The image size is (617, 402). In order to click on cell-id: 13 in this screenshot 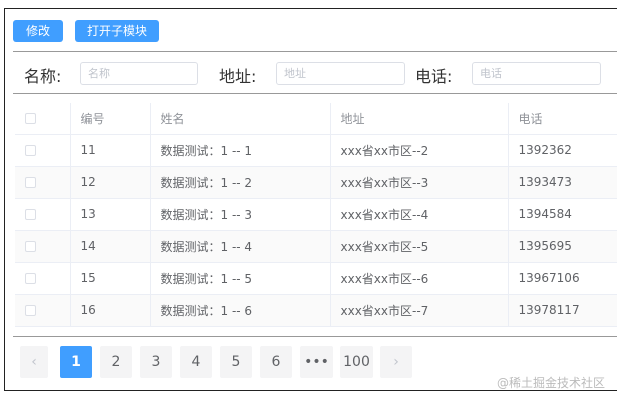, I will do `click(110, 214)`.